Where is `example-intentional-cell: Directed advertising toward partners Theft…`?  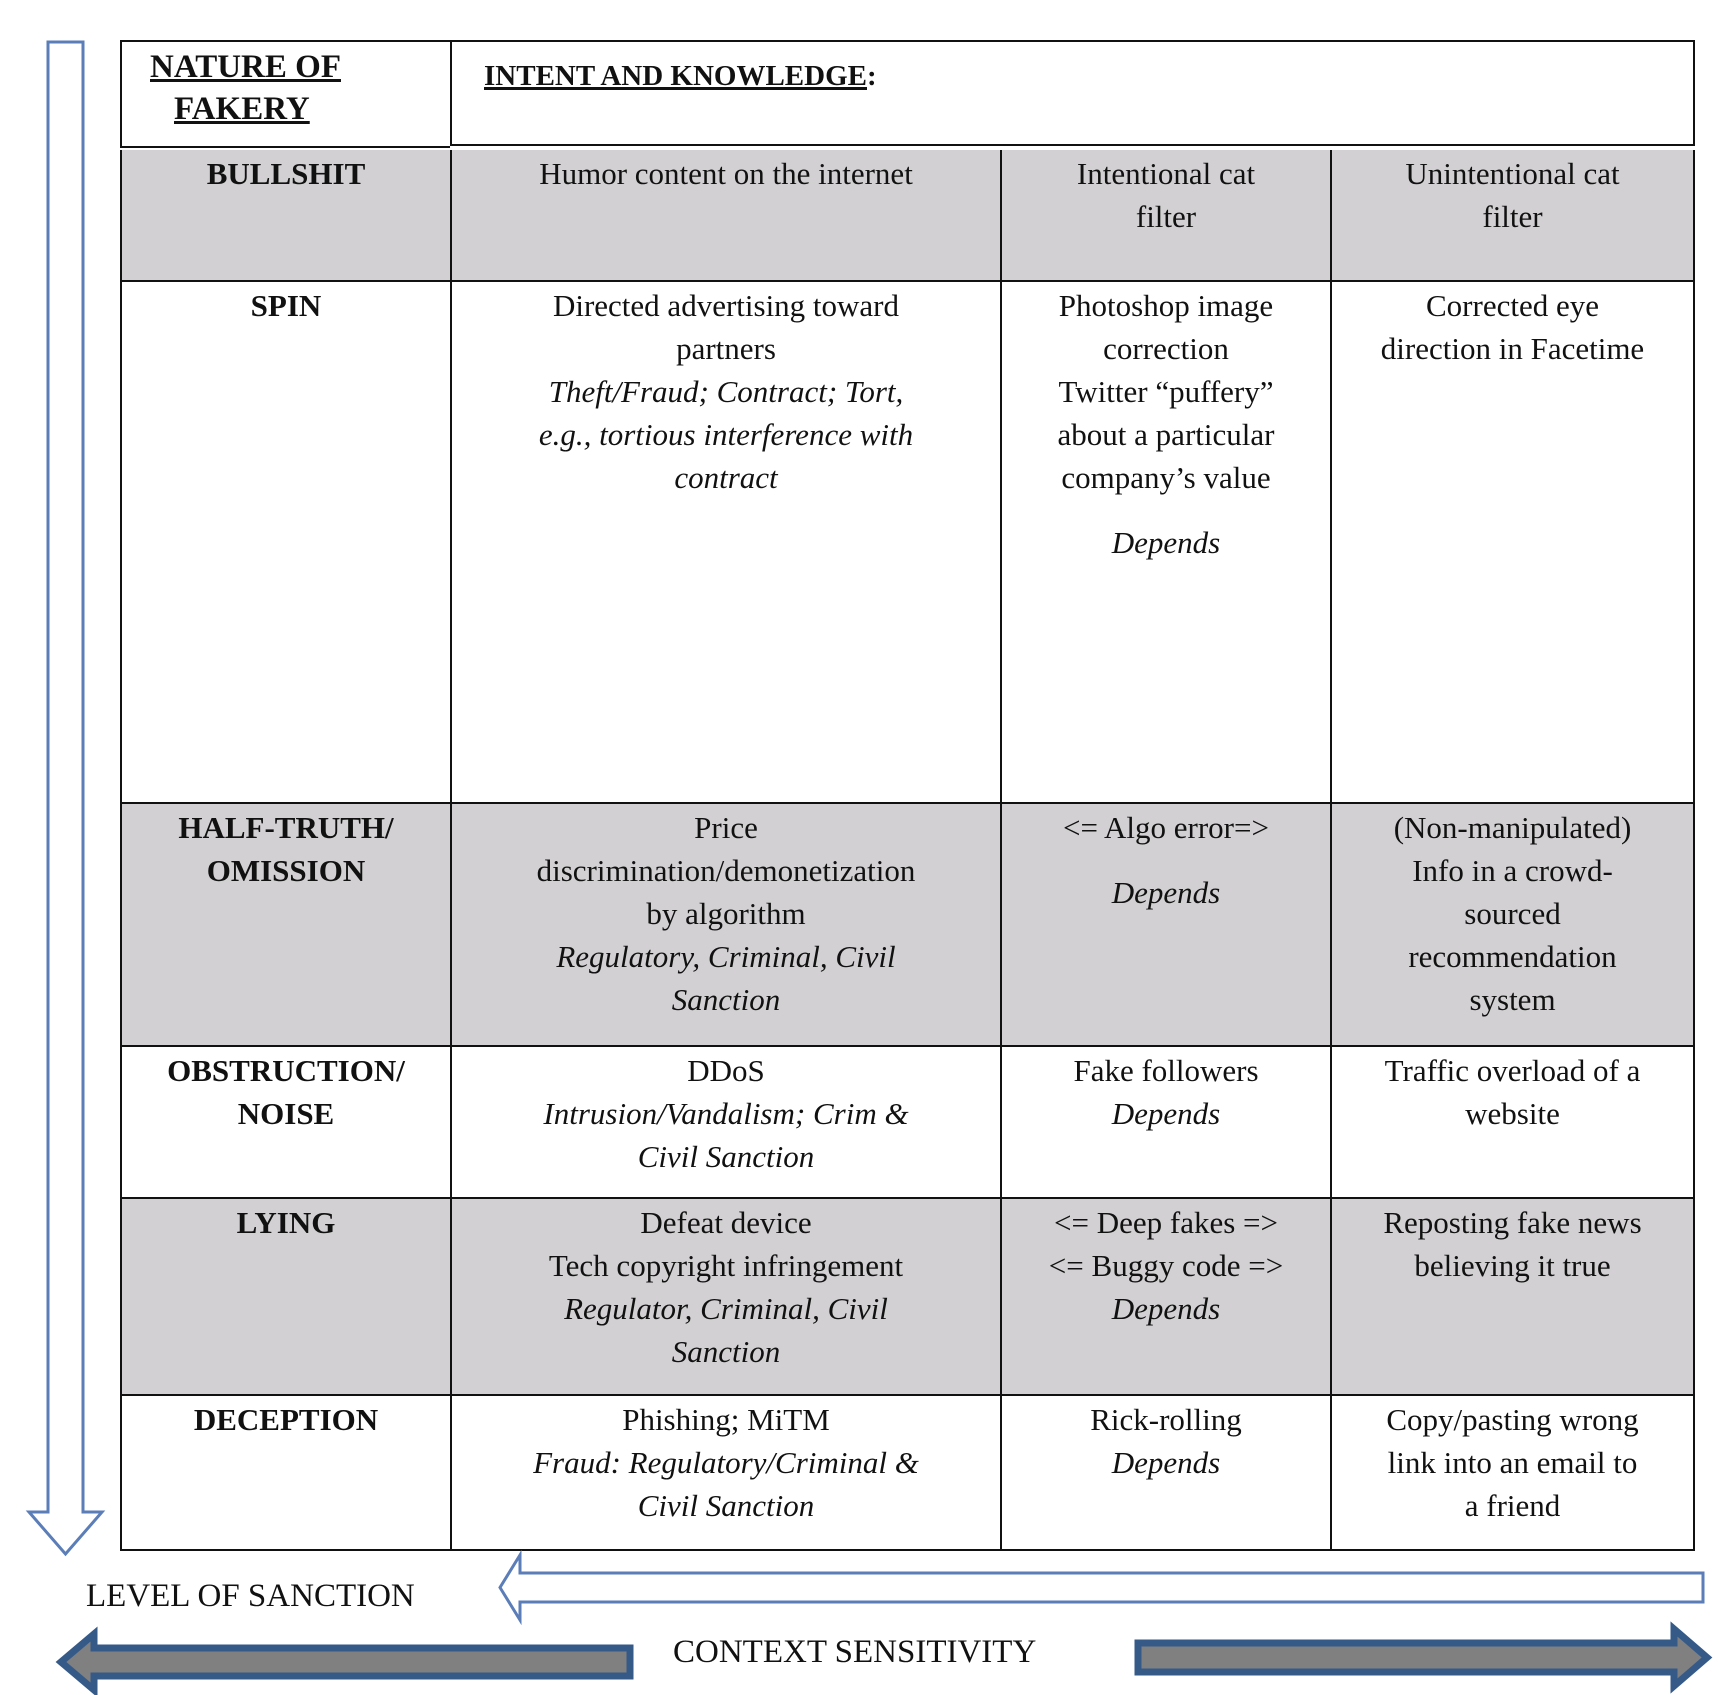
example-intentional-cell: Directed advertising toward partners Theft… is located at coordinates (727, 542).